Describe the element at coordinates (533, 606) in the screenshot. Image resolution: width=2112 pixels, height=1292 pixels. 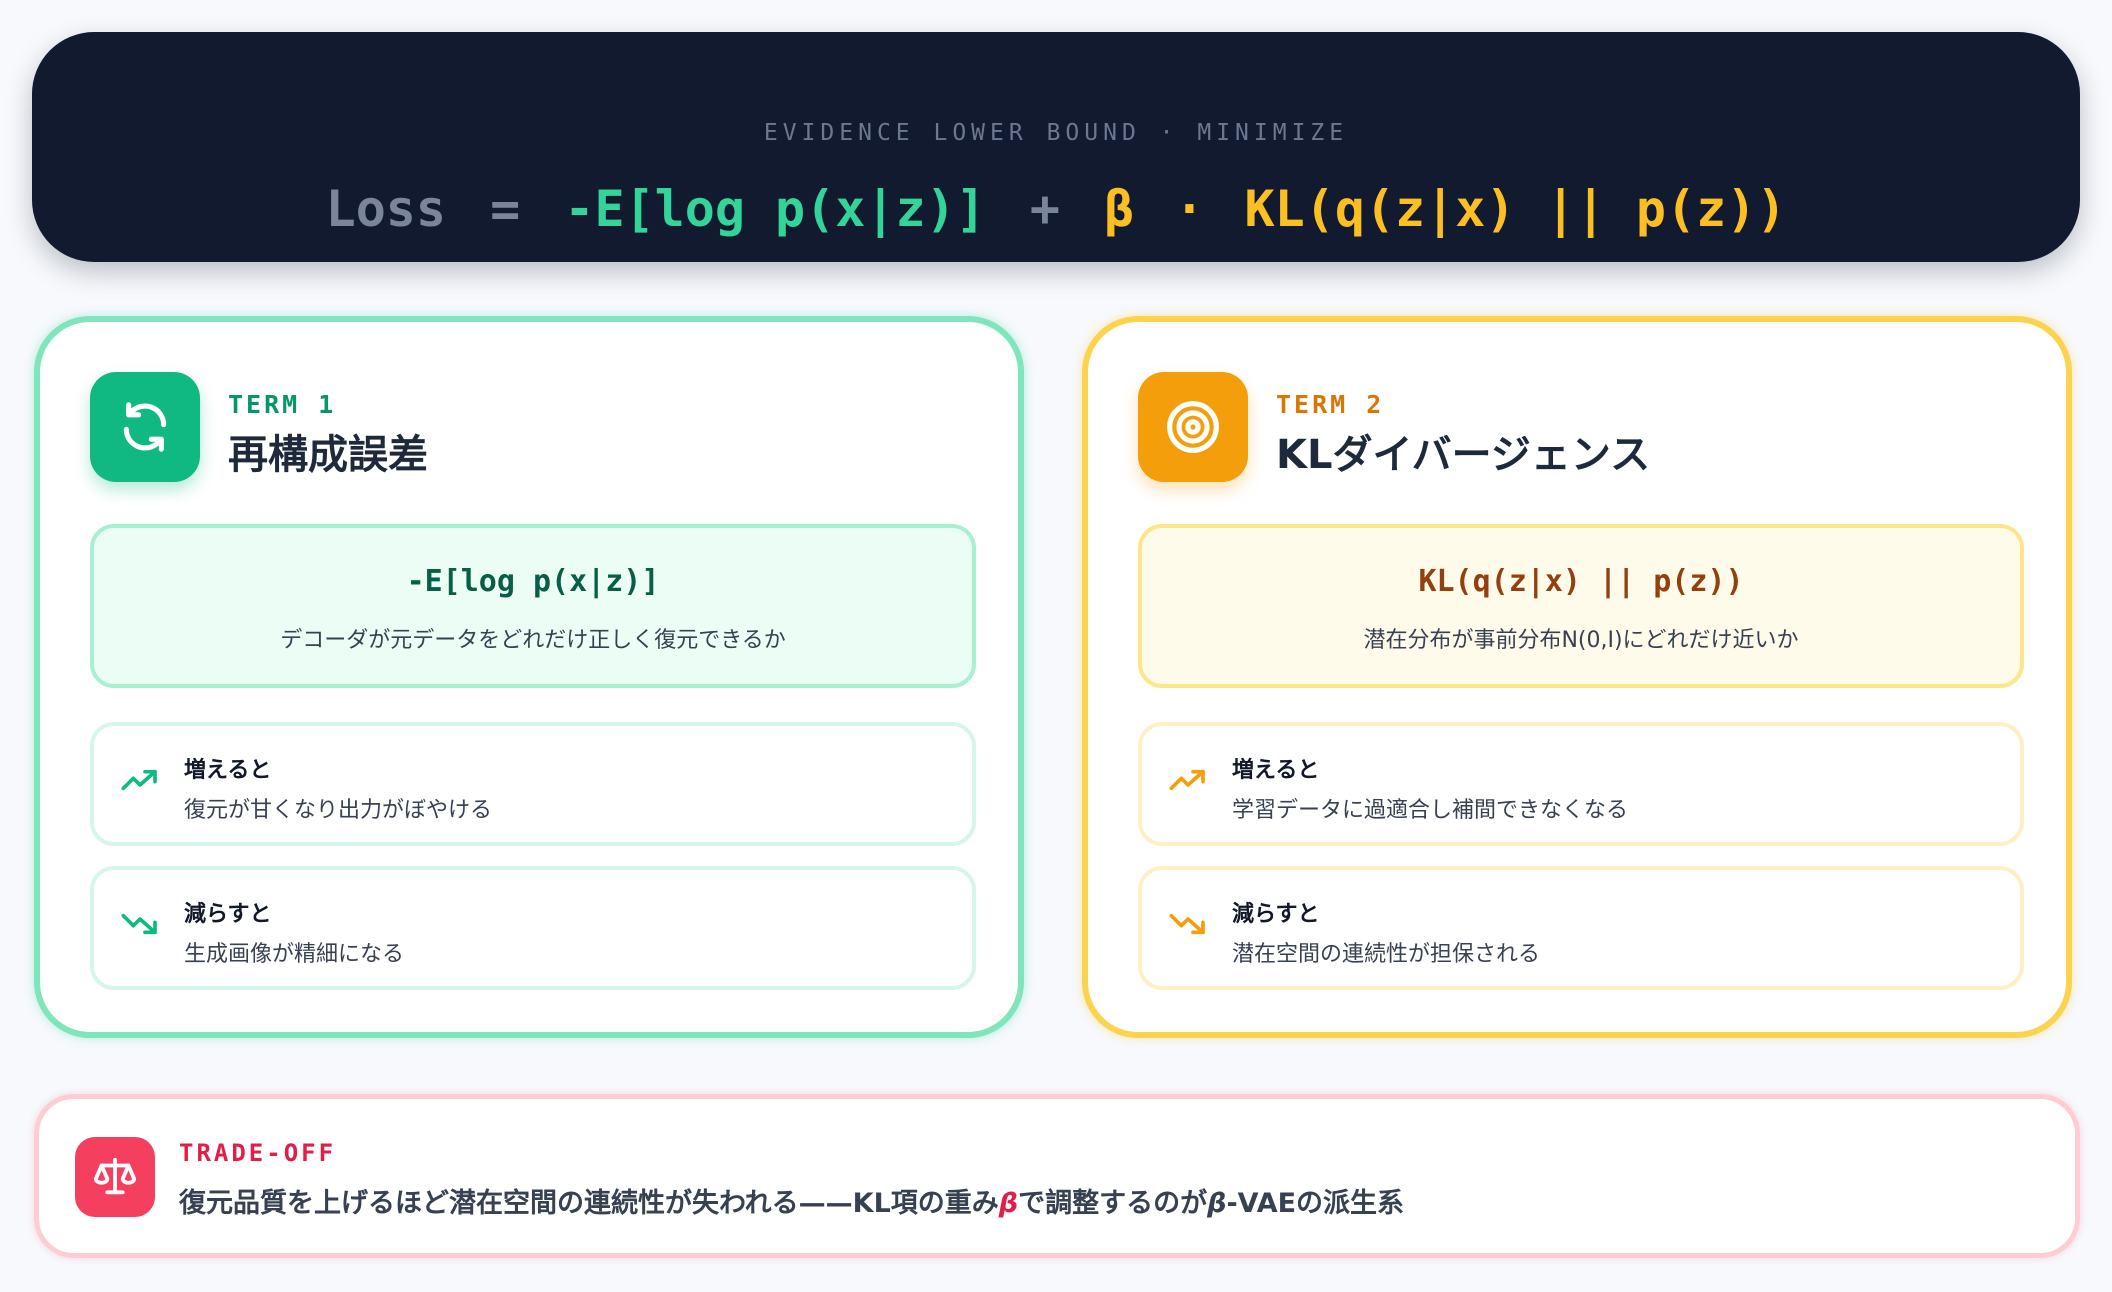
I see `term-formula-box: -E[log p(x|z)] デコーダが元データをどれだけ正しく復元できるか` at that location.